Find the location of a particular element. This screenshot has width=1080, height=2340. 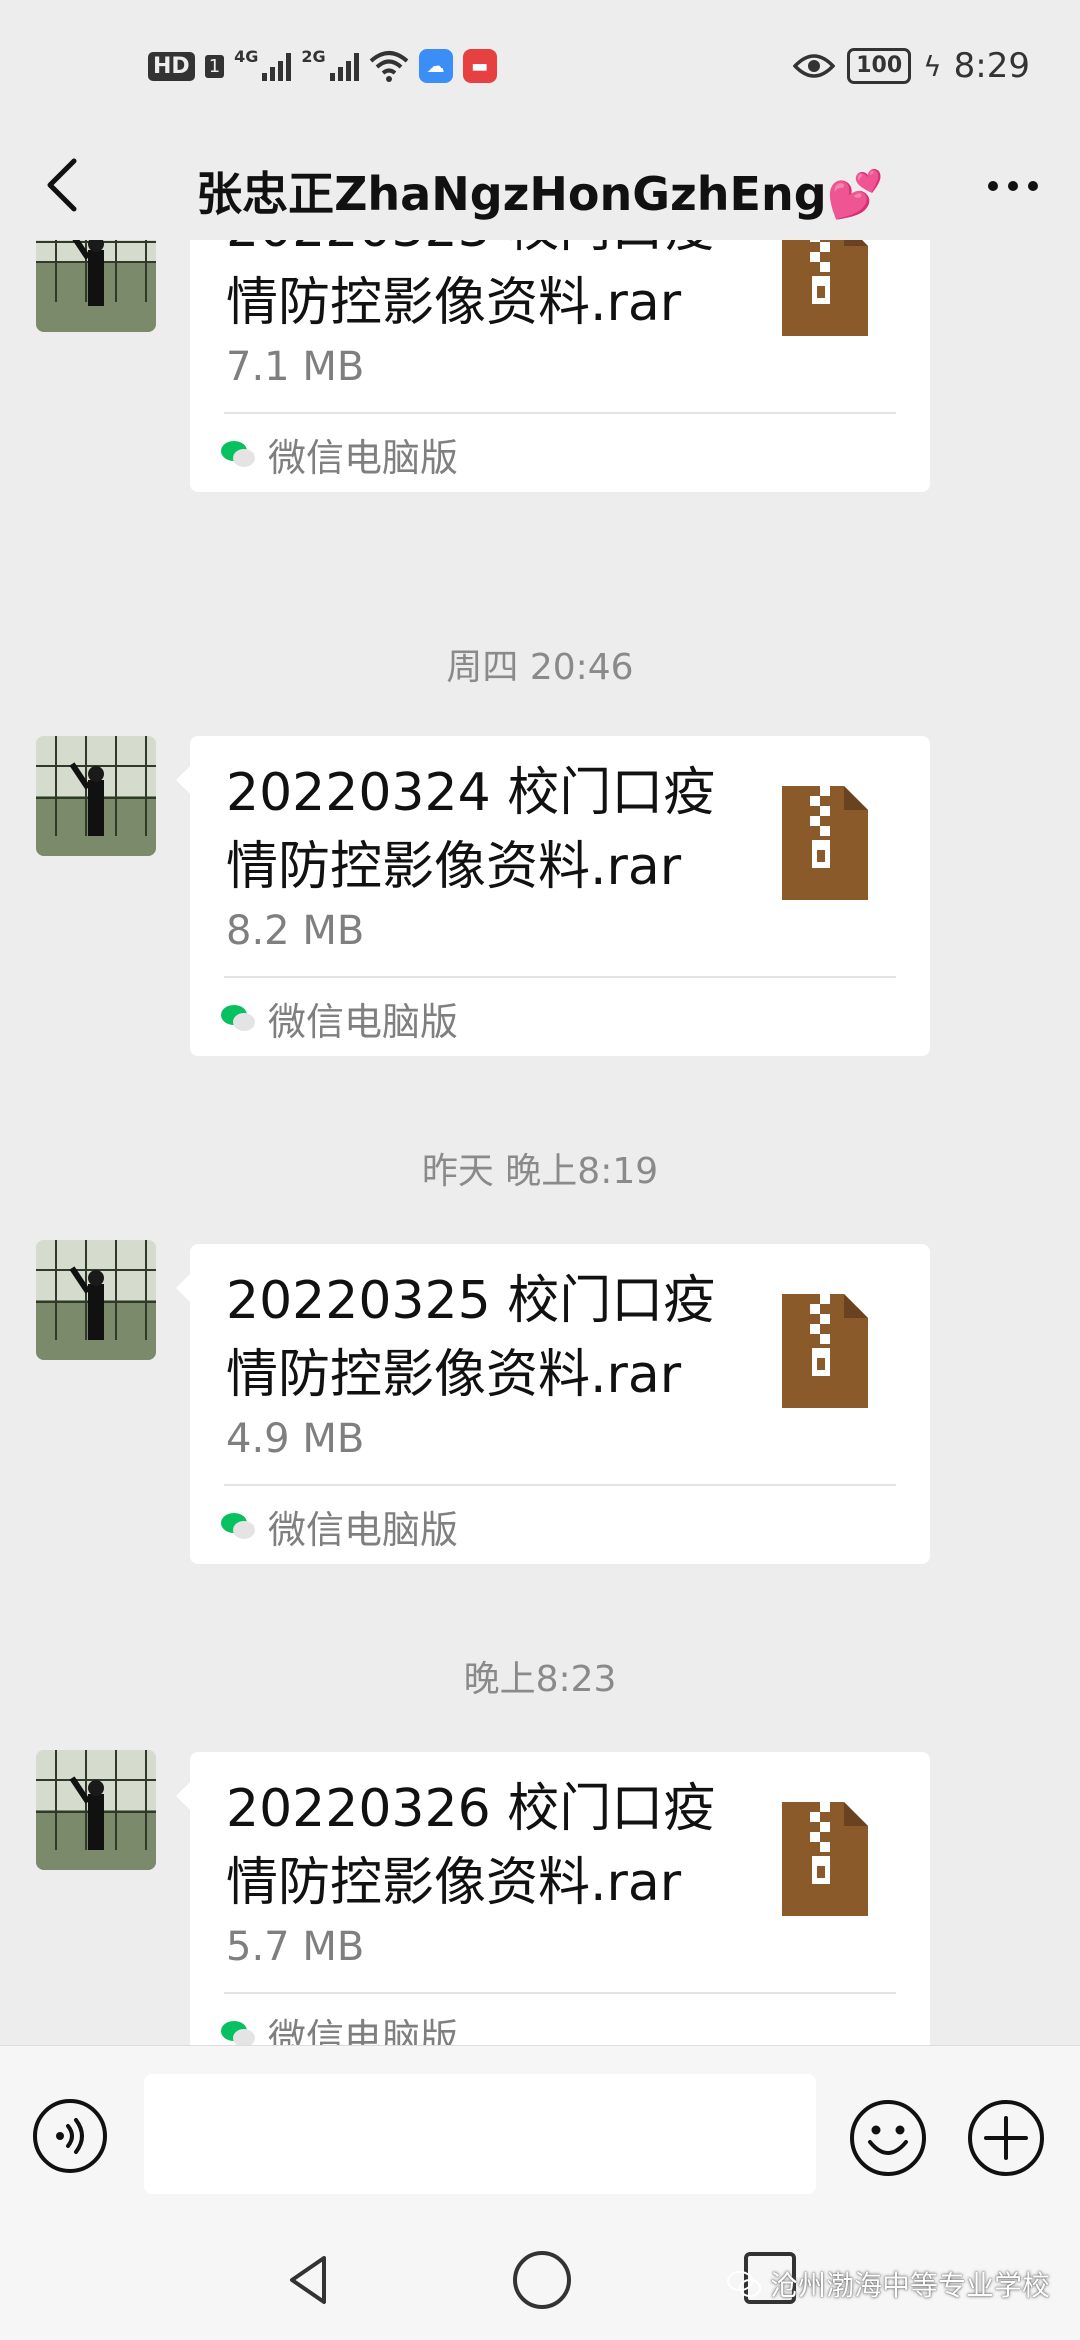

network-type-label: 4G is located at coordinates (246, 56).